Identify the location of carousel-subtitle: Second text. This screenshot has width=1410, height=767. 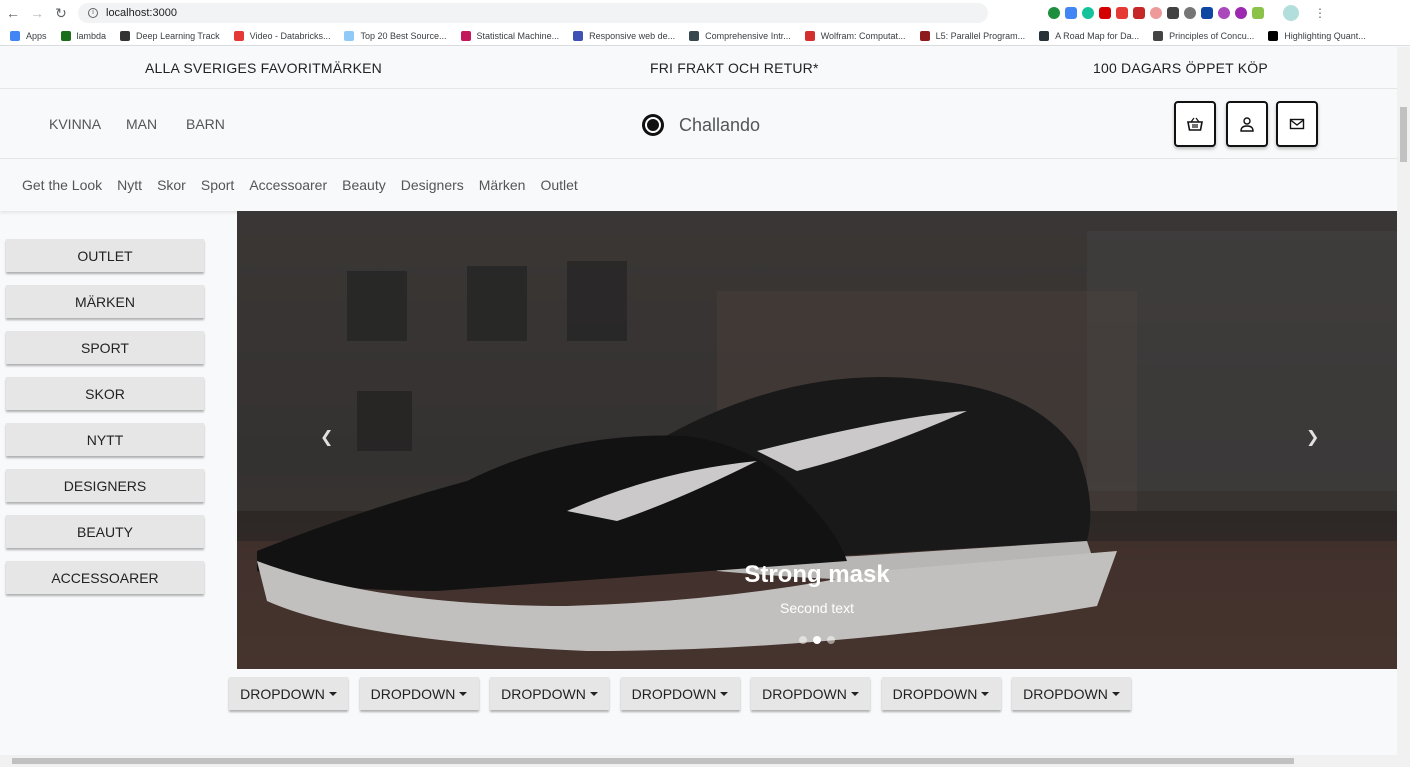
(817, 608).